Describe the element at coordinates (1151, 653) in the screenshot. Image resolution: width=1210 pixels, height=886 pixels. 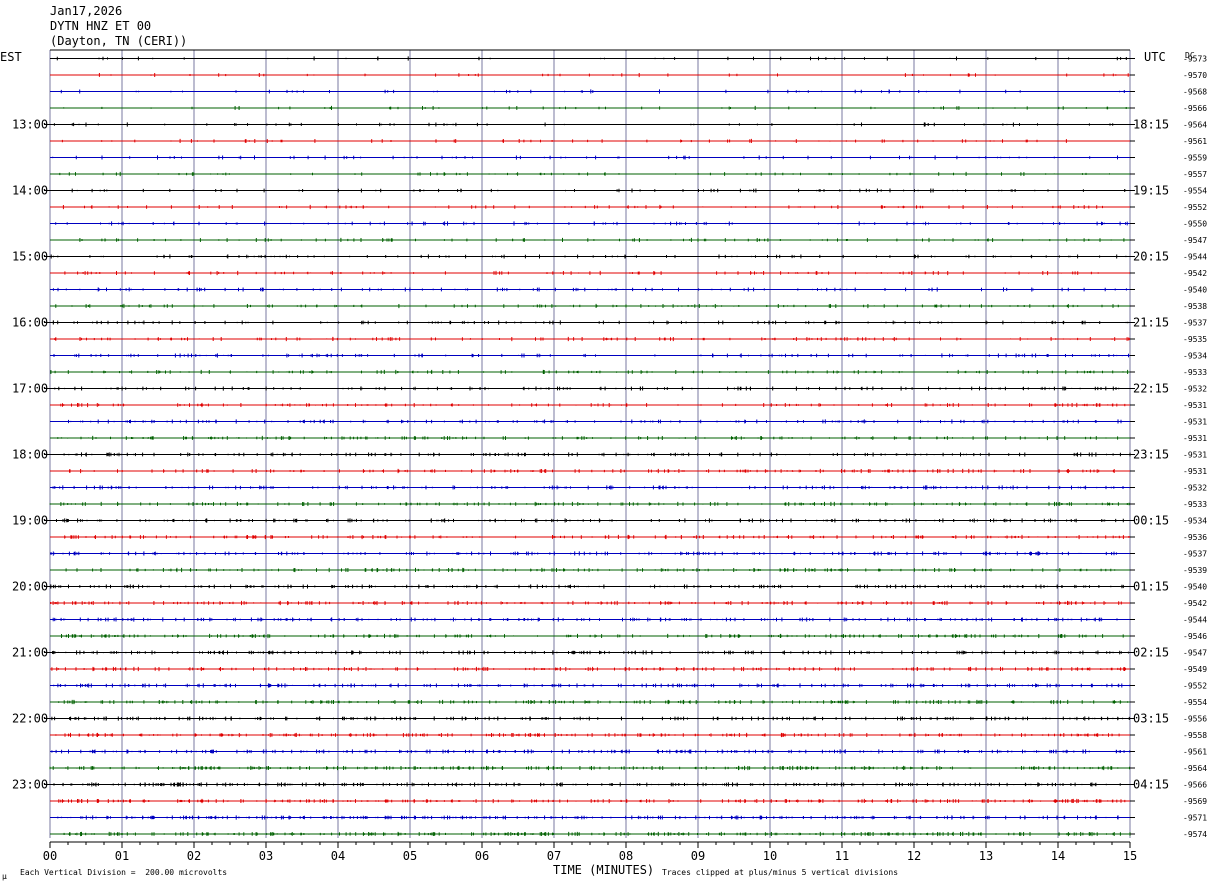
I see `utc-hour-label: 02:15` at that location.